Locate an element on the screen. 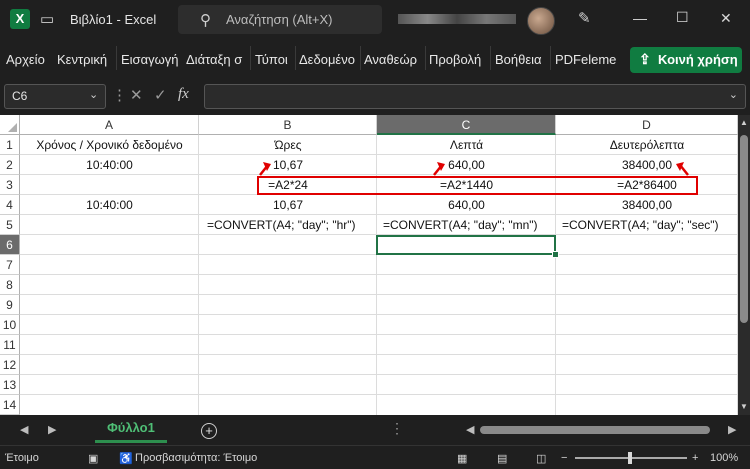  status-ready: Έτοιμο is located at coordinates (22, 458).